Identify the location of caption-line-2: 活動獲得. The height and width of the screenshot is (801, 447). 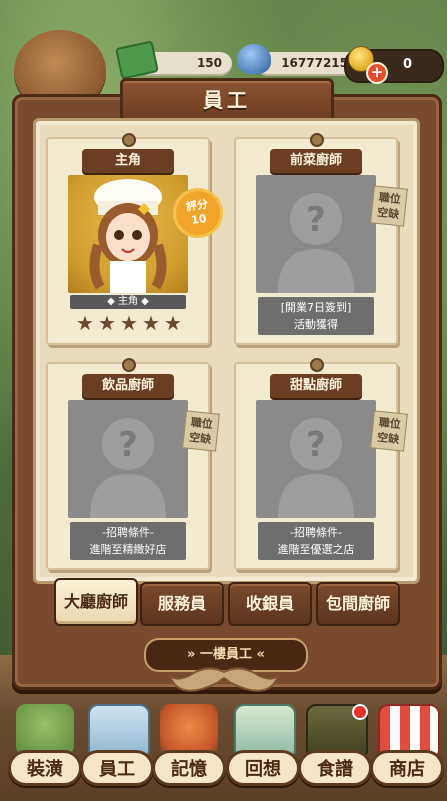
(316, 324).